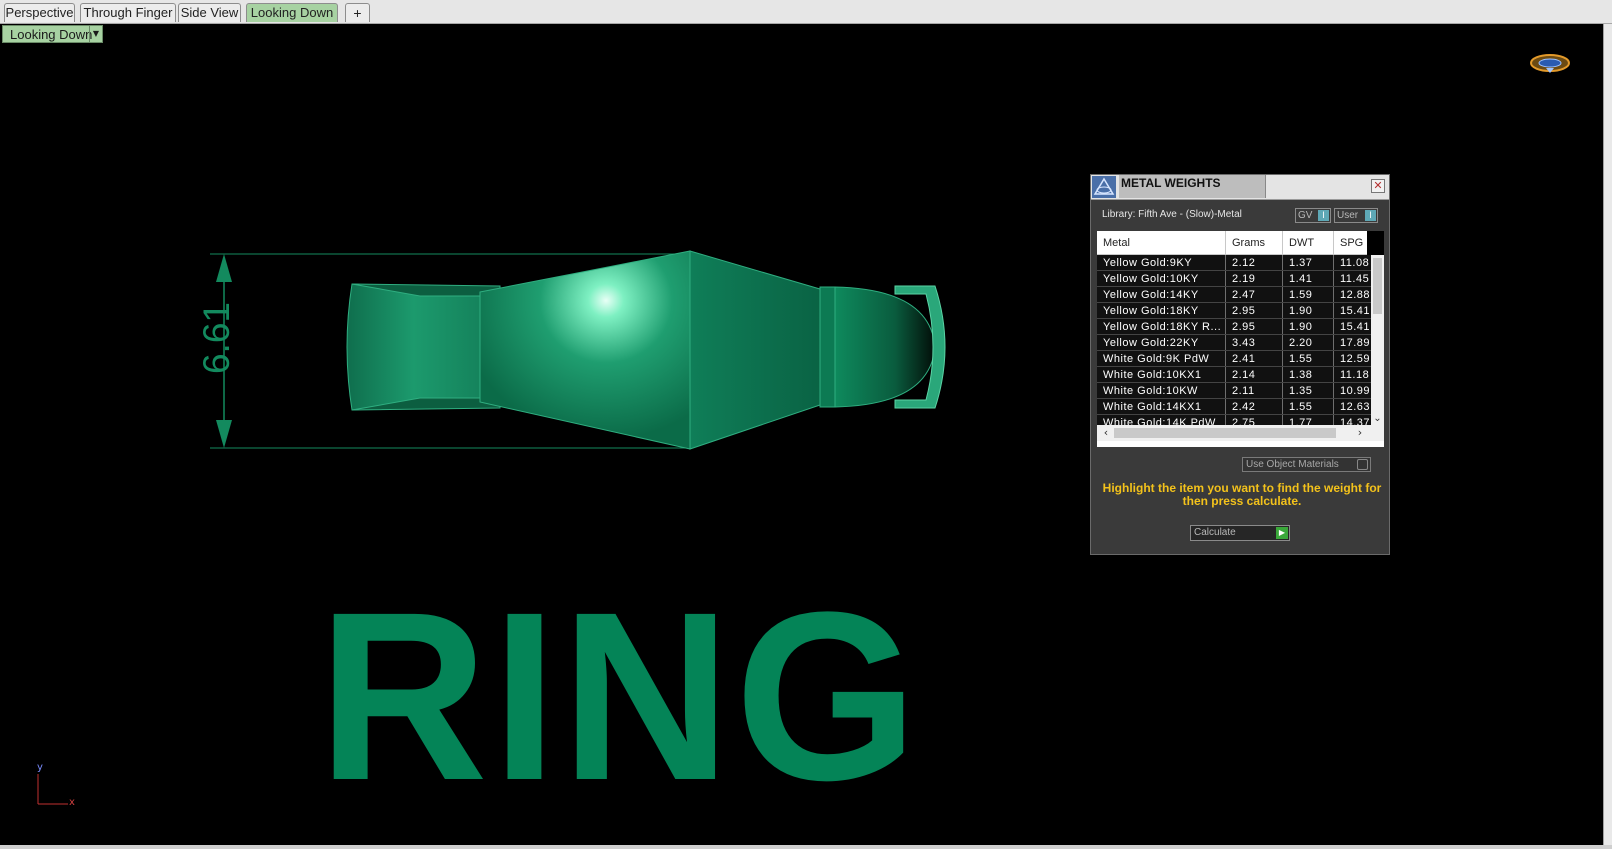  I want to click on cell-dwt: 1.35, so click(1308, 390).